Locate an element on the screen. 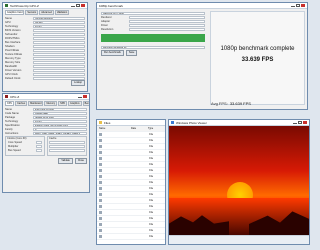  cpuz-title: CPU-Z is located at coordinates (15, 96).